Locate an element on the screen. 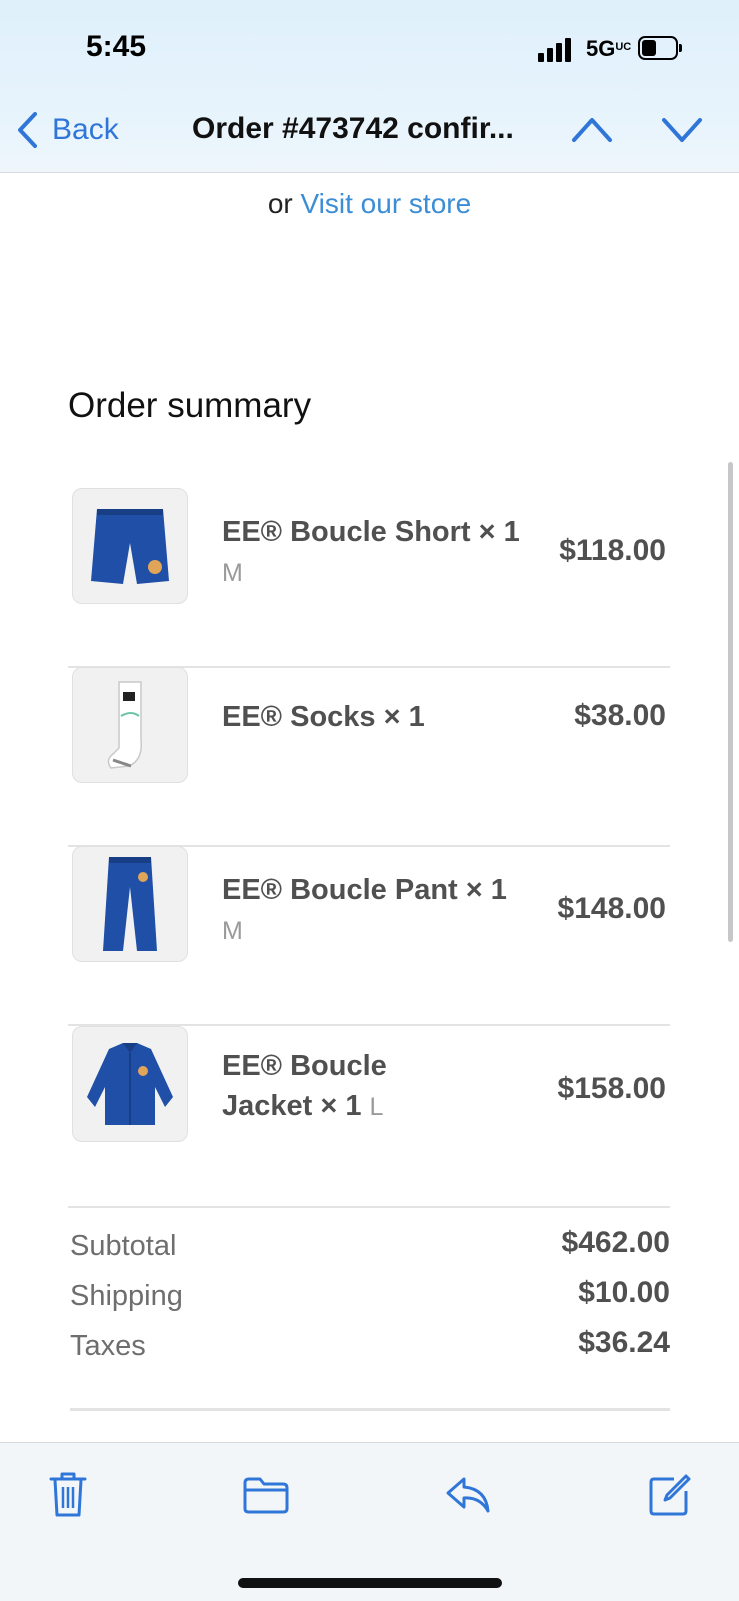 The image size is (739, 1601). move-to-folder-button is located at coordinates (266, 1497).